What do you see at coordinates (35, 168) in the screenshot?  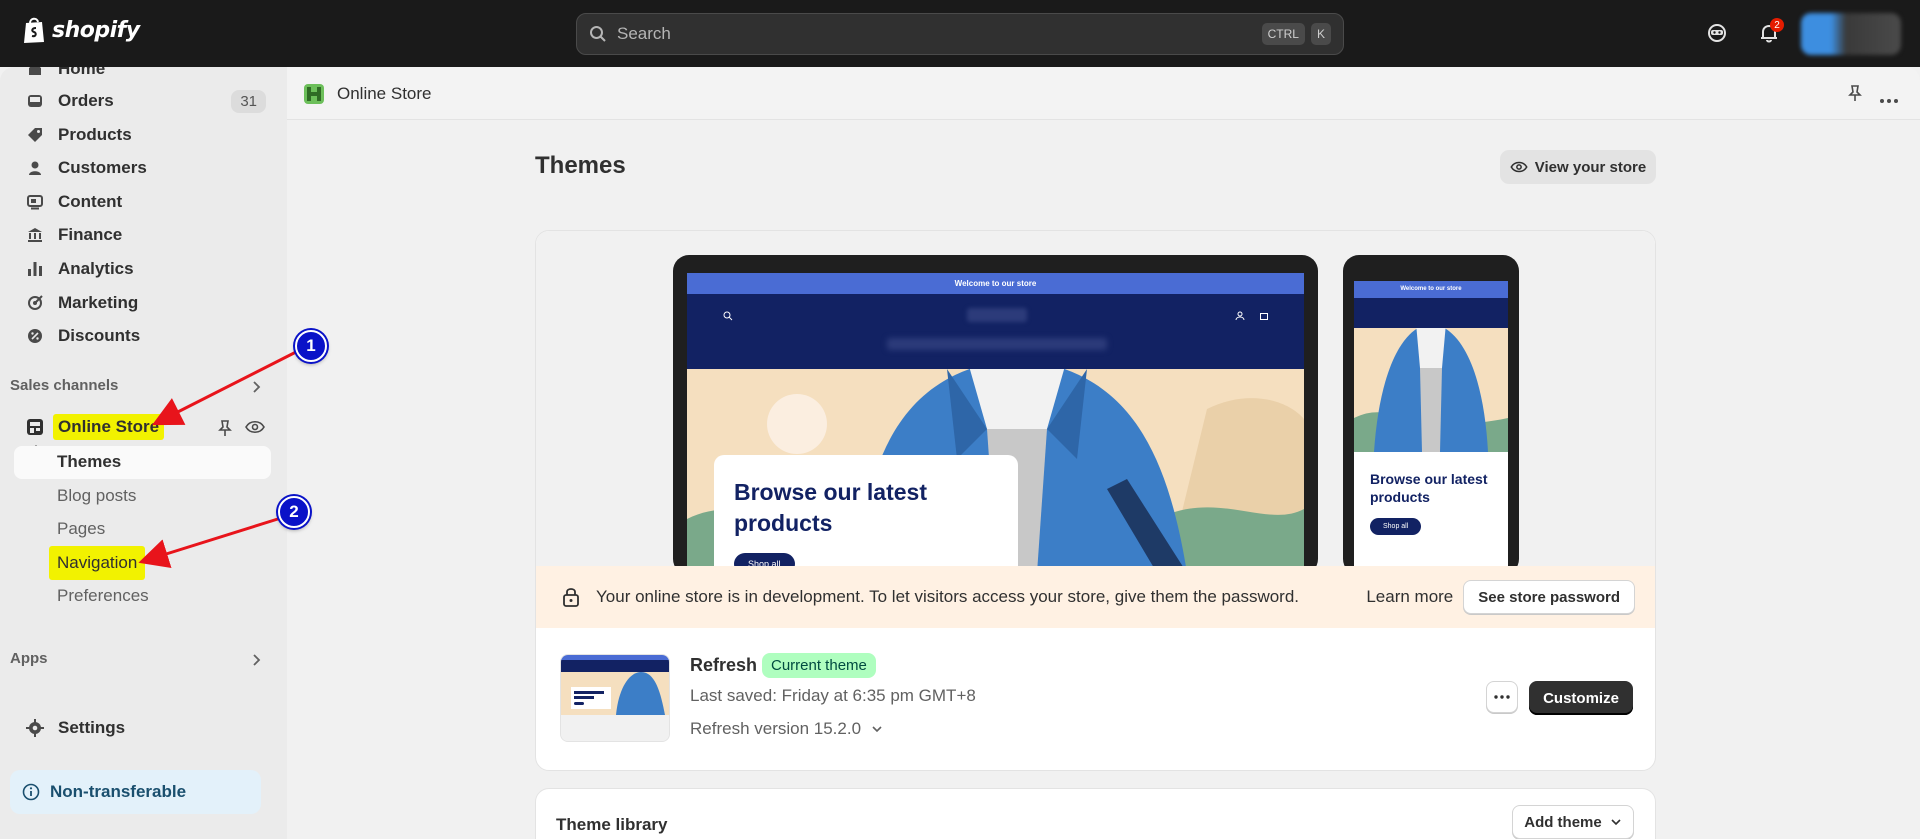 I see `person-icon` at bounding box center [35, 168].